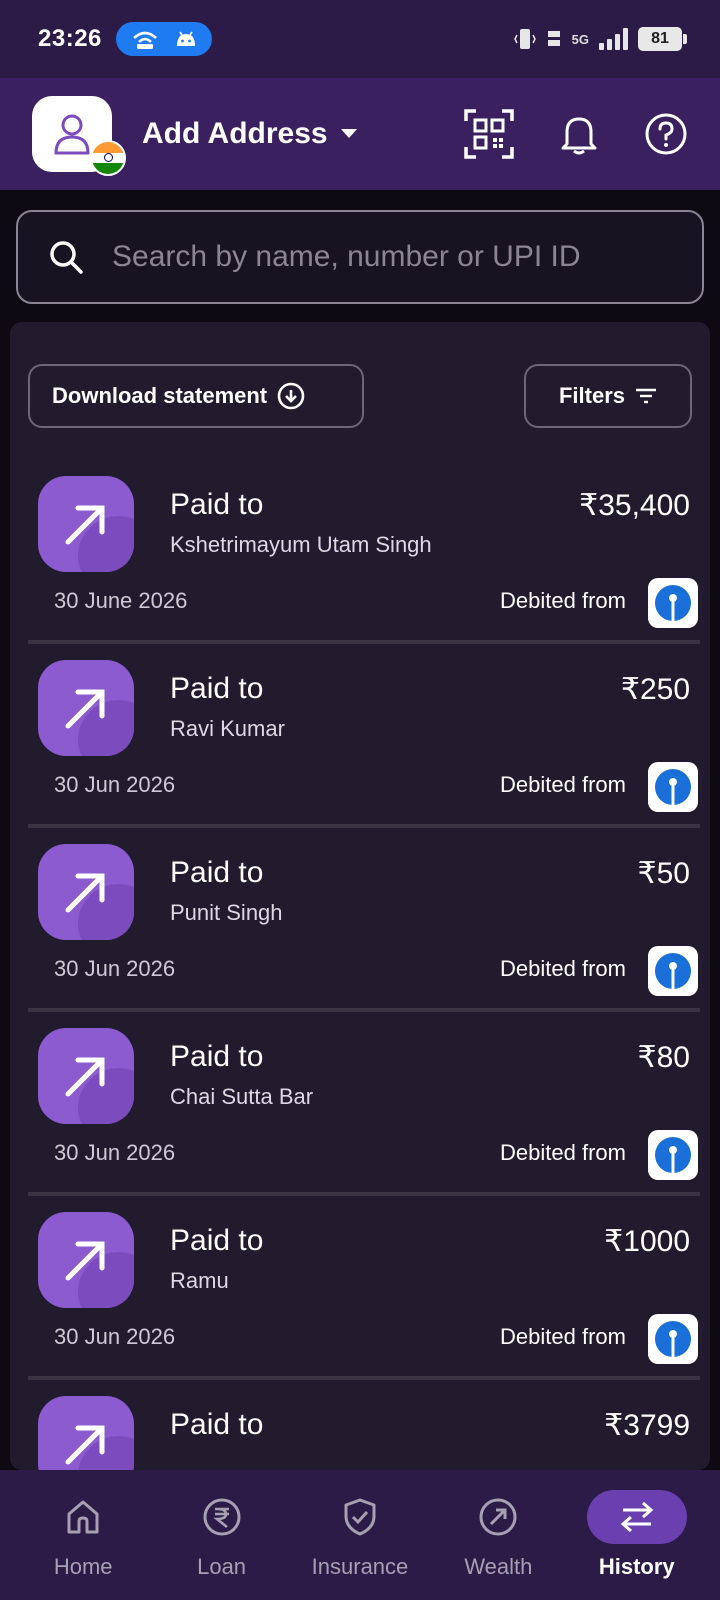 Image resolution: width=720 pixels, height=1600 pixels. Describe the element at coordinates (663, 873) in the screenshot. I see `transaction-amount: ₹50` at that location.